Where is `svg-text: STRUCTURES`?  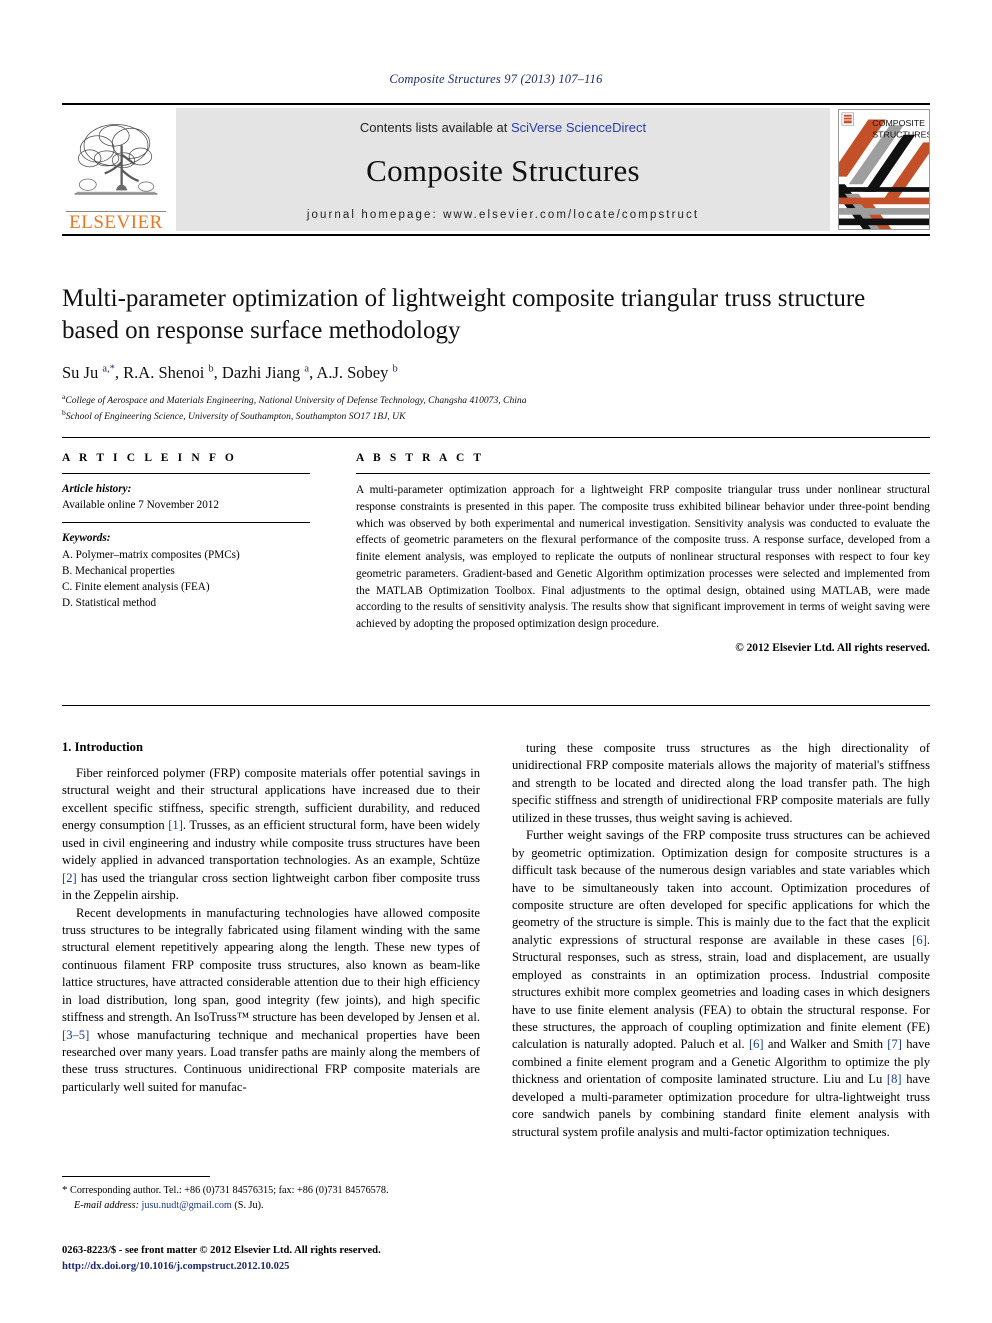 svg-text: STRUCTURES is located at coordinates (900, 135).